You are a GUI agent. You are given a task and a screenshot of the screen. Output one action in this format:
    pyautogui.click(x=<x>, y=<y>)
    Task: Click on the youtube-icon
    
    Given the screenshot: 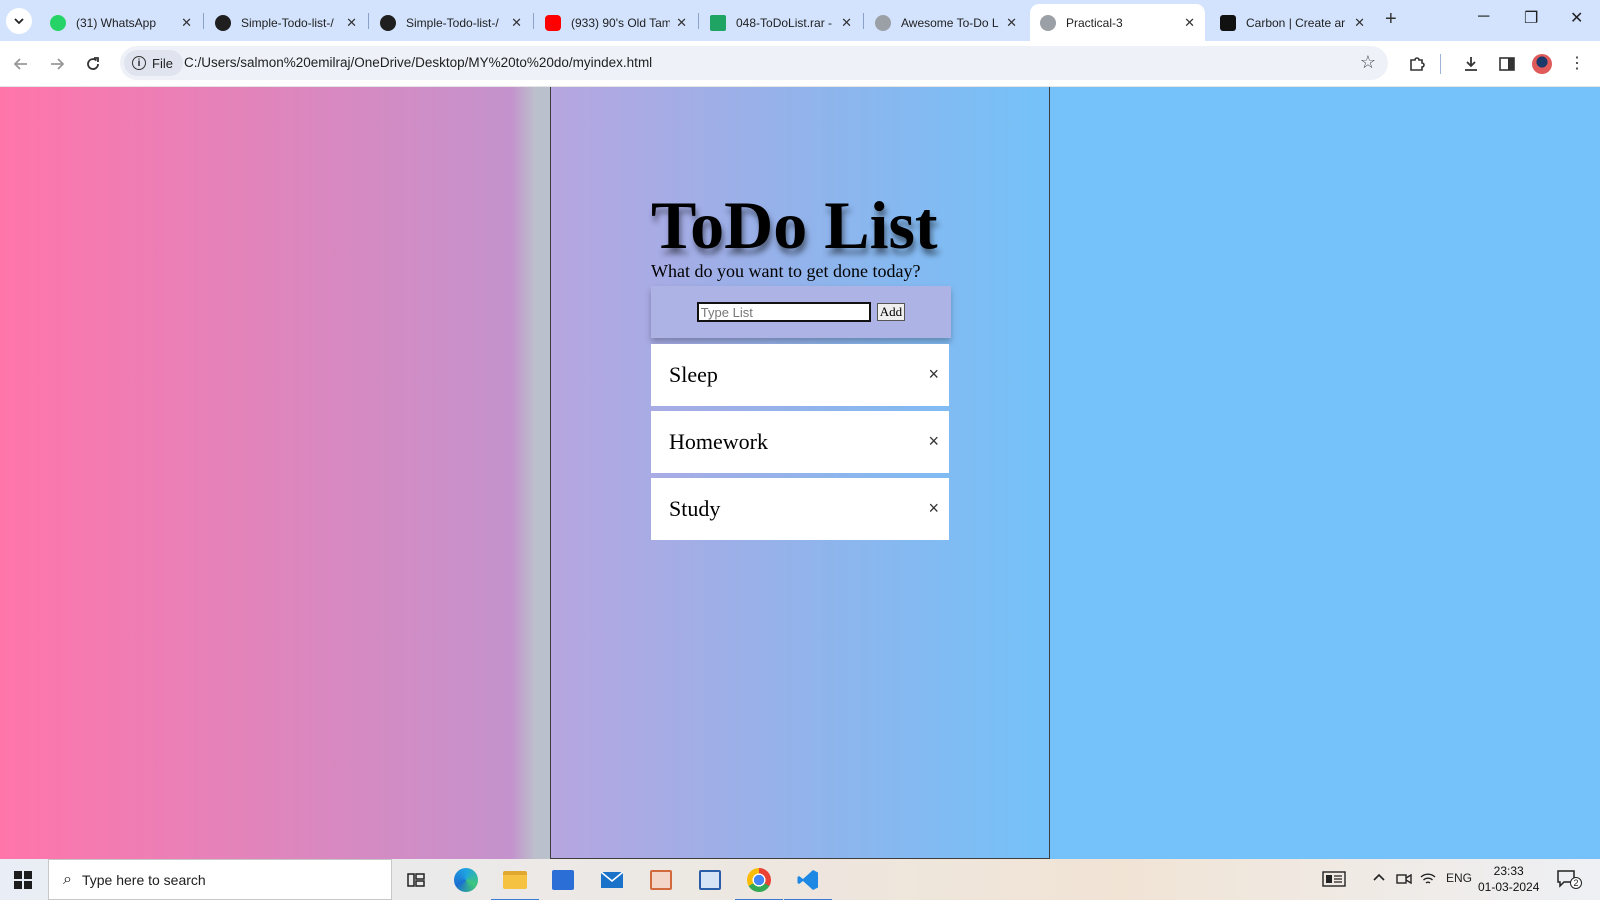 What is the action you would take?
    pyautogui.click(x=553, y=22)
    